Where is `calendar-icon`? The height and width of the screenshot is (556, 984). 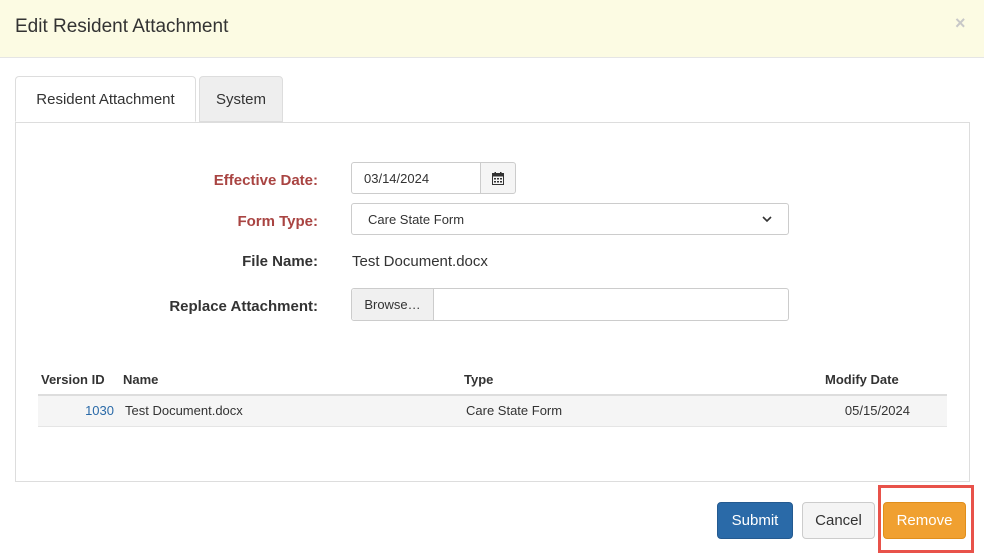 calendar-icon is located at coordinates (498, 178).